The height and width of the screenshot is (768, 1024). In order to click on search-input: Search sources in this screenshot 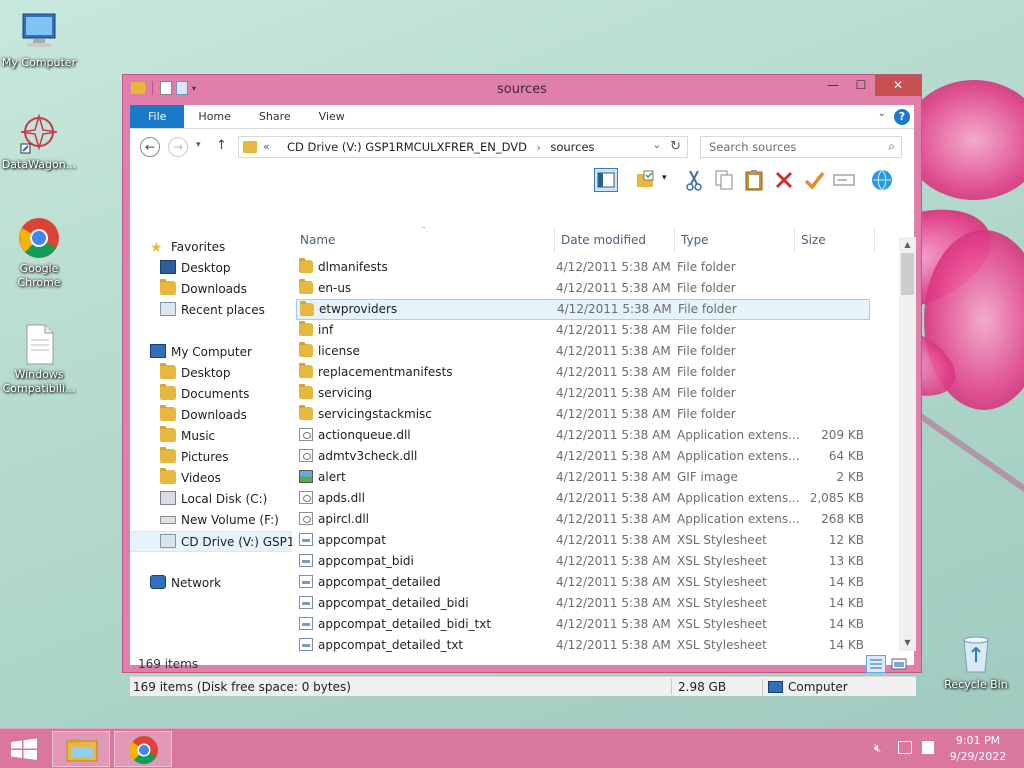, I will do `click(752, 147)`.